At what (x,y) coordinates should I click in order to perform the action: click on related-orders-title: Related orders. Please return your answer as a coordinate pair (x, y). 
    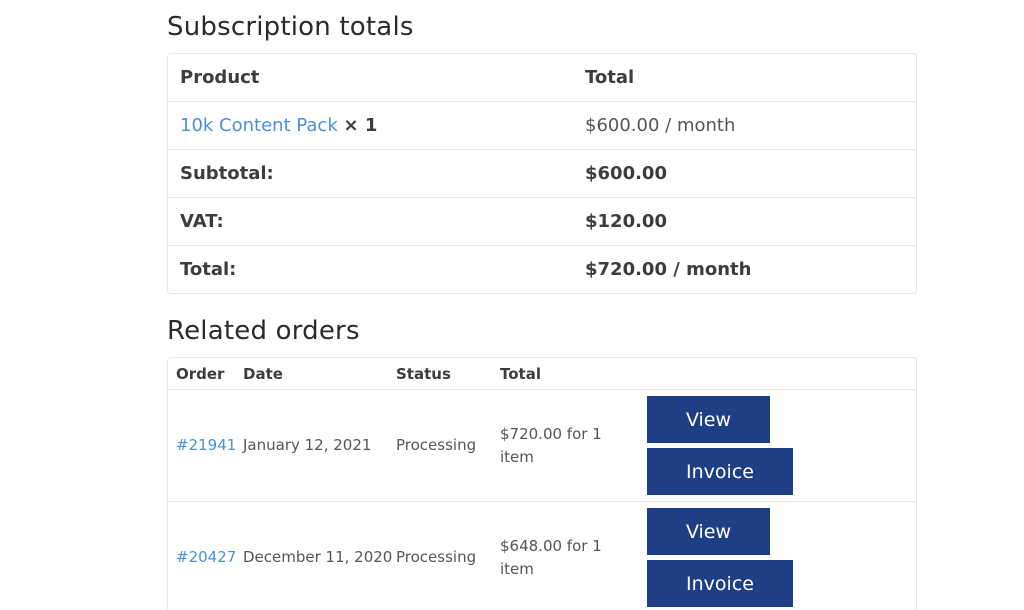
    Looking at the image, I should click on (263, 331).